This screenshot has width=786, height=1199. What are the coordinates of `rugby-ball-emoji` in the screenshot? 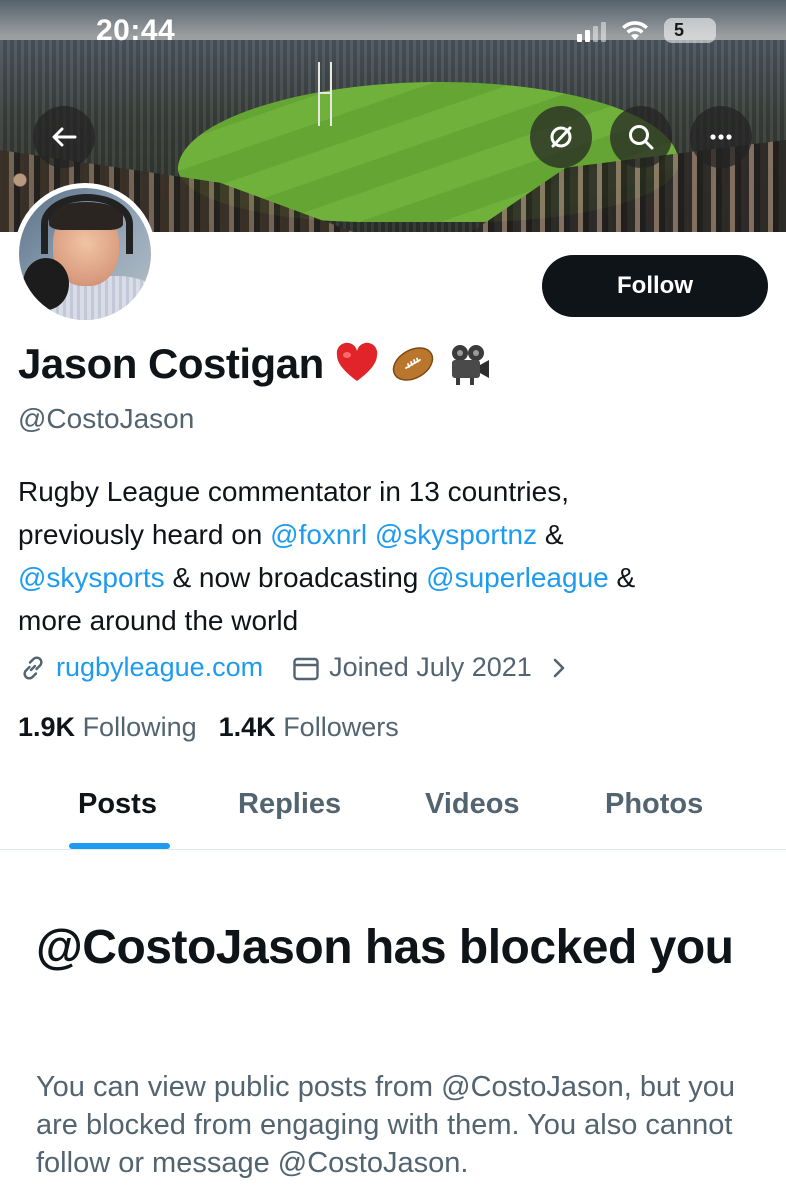 It's located at (413, 364).